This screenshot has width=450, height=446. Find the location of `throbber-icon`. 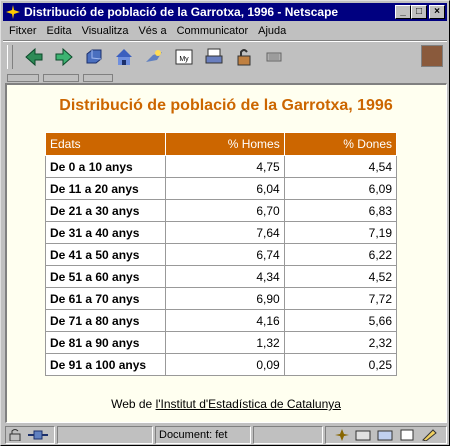

throbber-icon is located at coordinates (432, 56).